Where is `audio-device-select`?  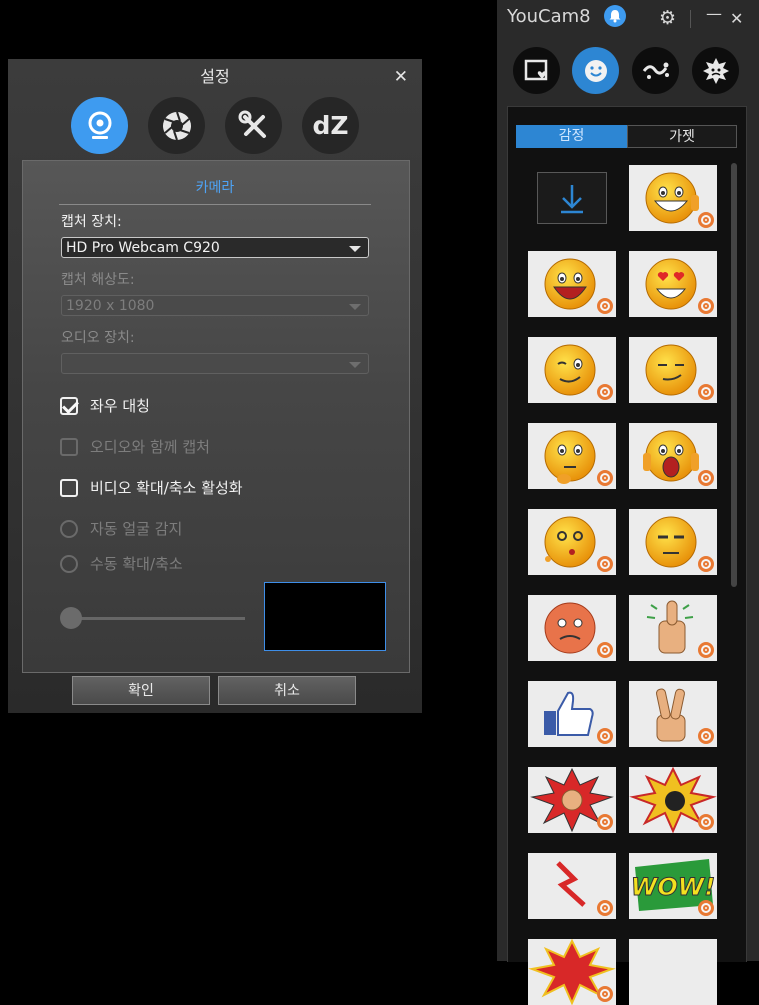
audio-device-select is located at coordinates (215, 363).